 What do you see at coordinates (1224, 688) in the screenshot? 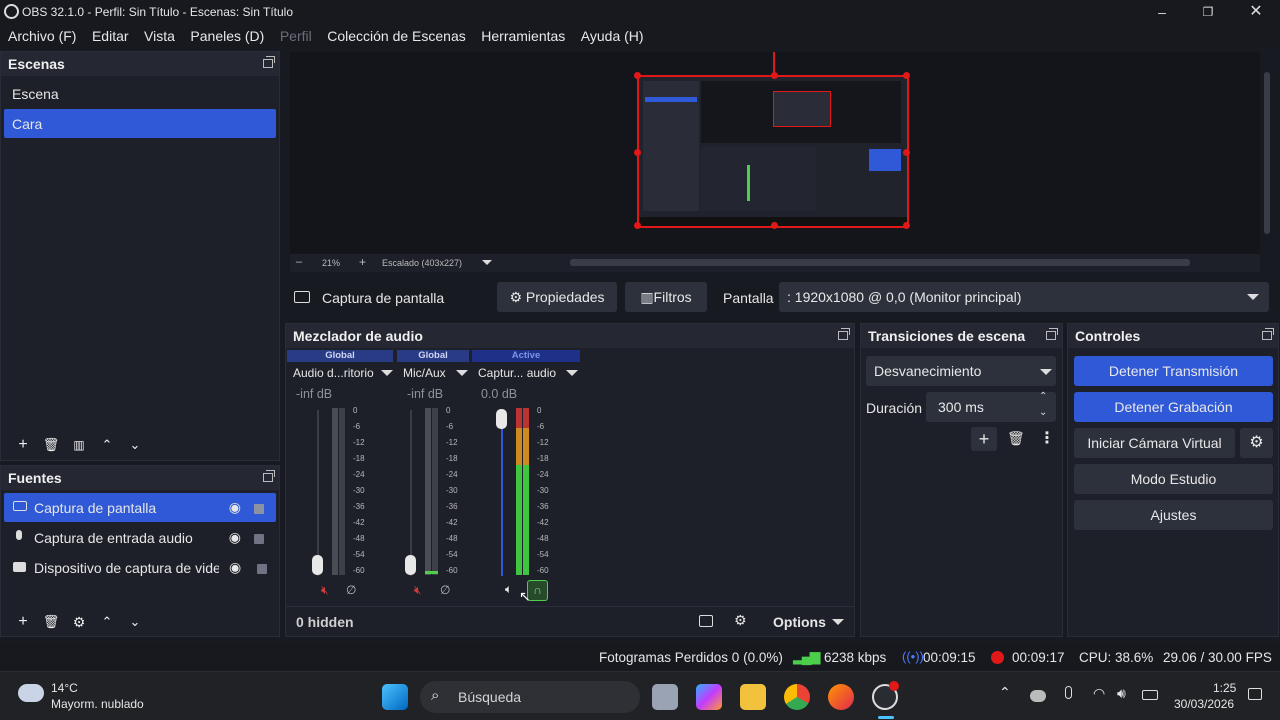
I see `clock-time: 1:25` at bounding box center [1224, 688].